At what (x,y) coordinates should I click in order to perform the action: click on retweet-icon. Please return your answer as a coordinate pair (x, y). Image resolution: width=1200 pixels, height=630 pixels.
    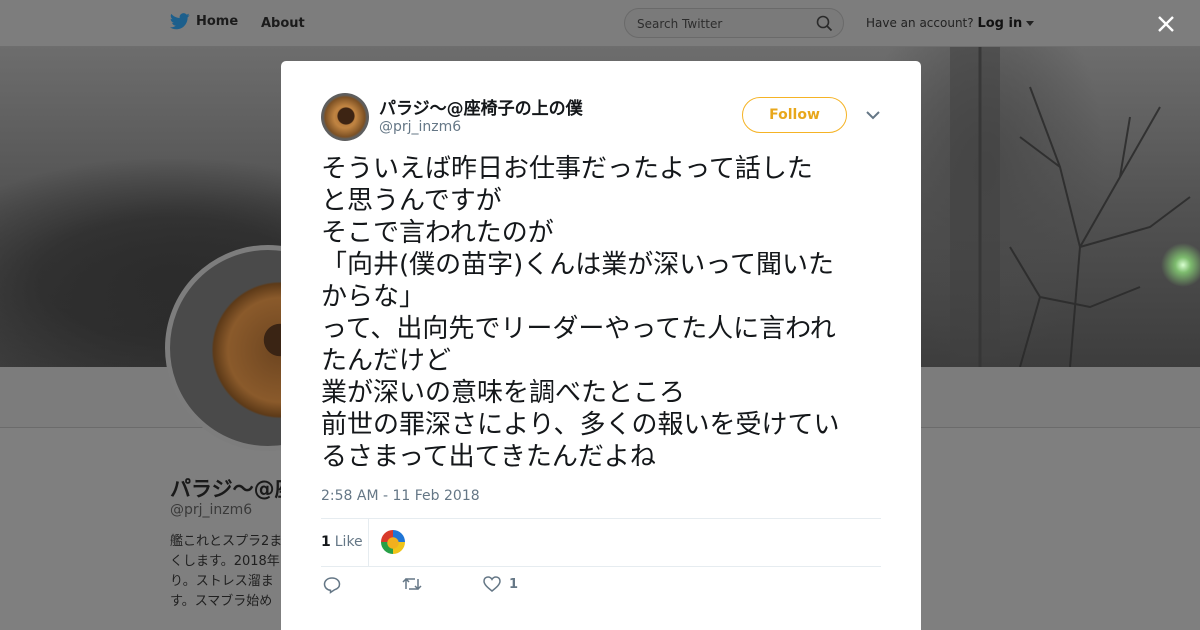
    Looking at the image, I should click on (412, 584).